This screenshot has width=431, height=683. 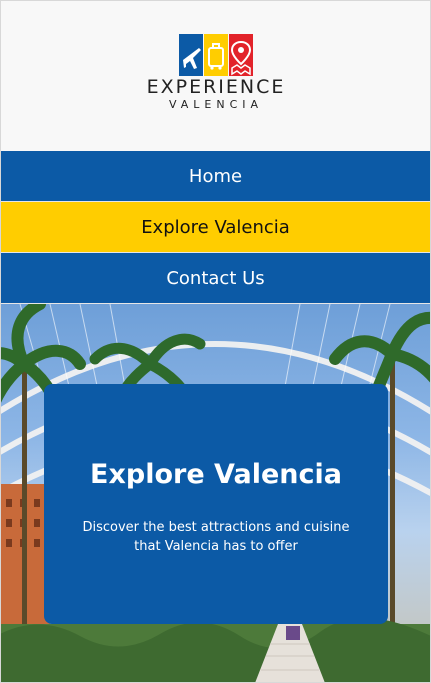 I want to click on site-logo: EXPERIENCE VALENCIA, so click(x=216, y=74).